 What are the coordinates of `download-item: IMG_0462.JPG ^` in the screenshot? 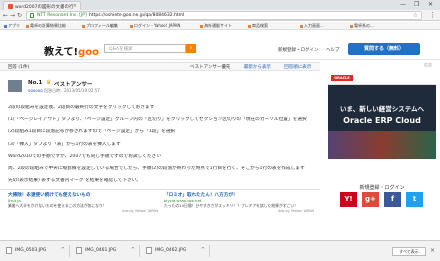 It's located at (177, 251).